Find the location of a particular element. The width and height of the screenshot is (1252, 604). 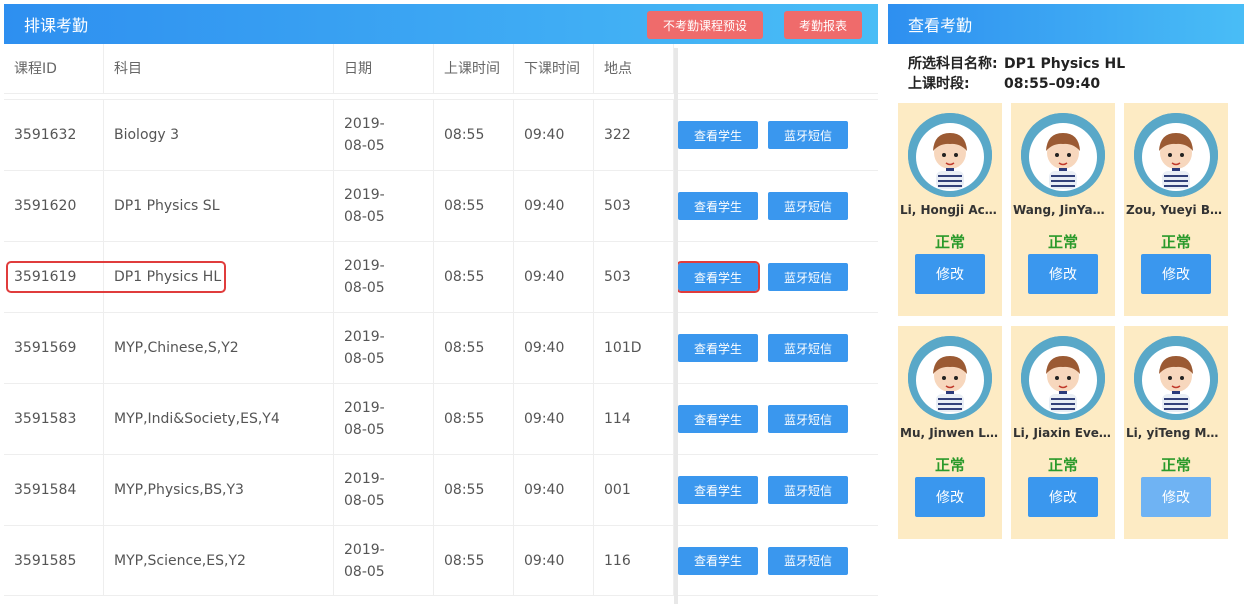

student-card: Wang, JinYan... 正常 修改 is located at coordinates (1063, 209).